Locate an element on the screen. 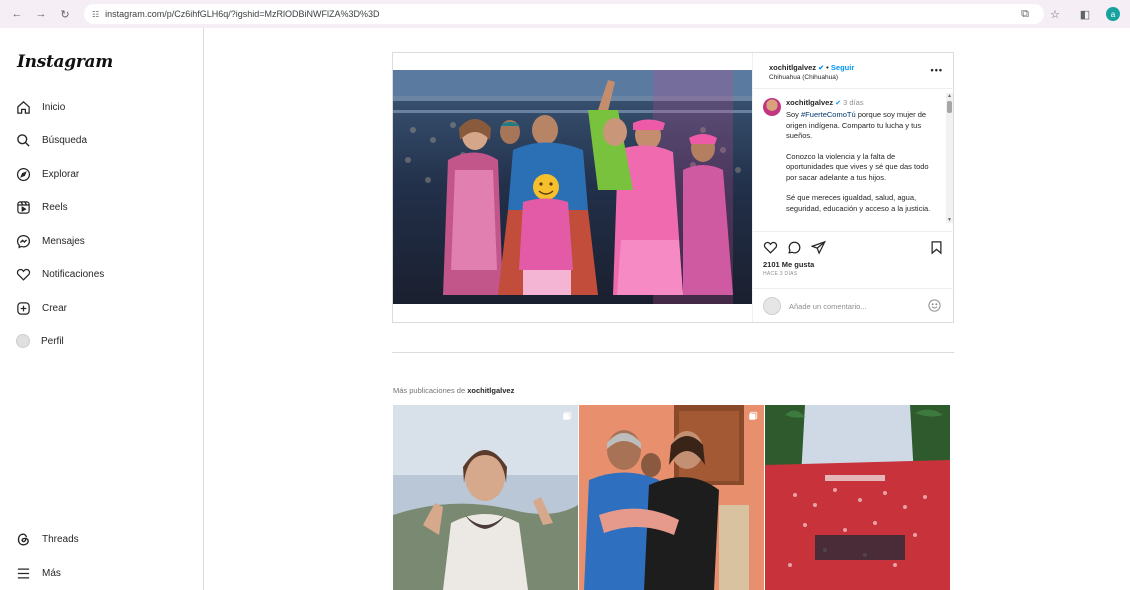  sidebar-item-crear: Crear is located at coordinates (41, 308).